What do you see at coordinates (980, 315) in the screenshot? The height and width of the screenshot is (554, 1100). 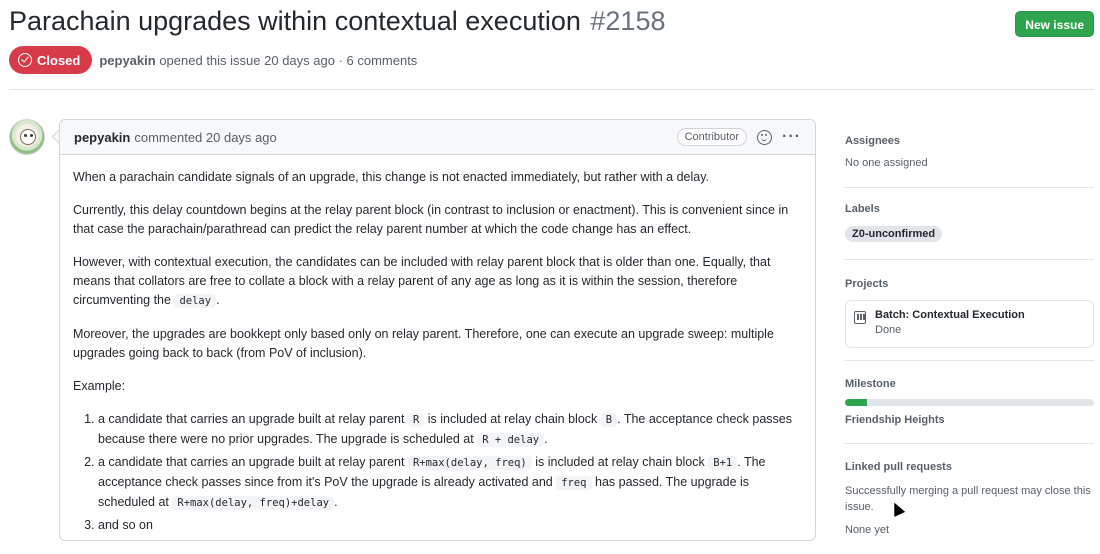 I see `project-name: Batch: Contextual Execution` at bounding box center [980, 315].